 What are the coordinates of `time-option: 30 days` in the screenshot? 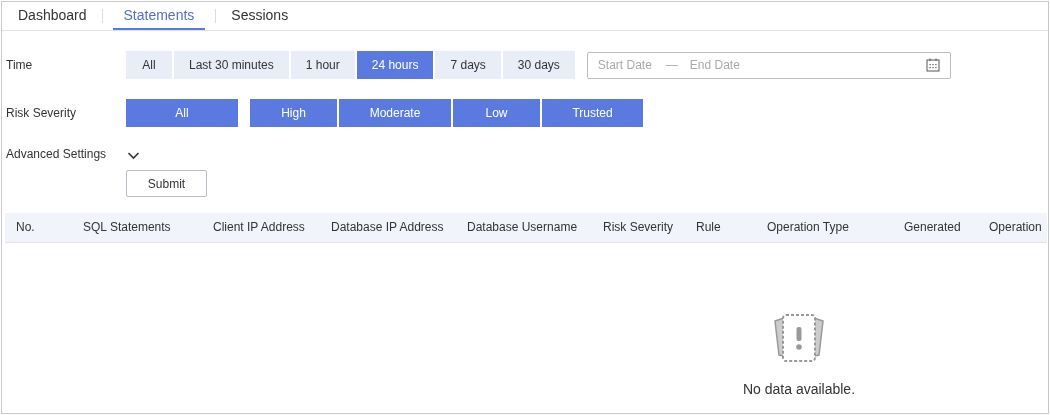 It's located at (538, 65).